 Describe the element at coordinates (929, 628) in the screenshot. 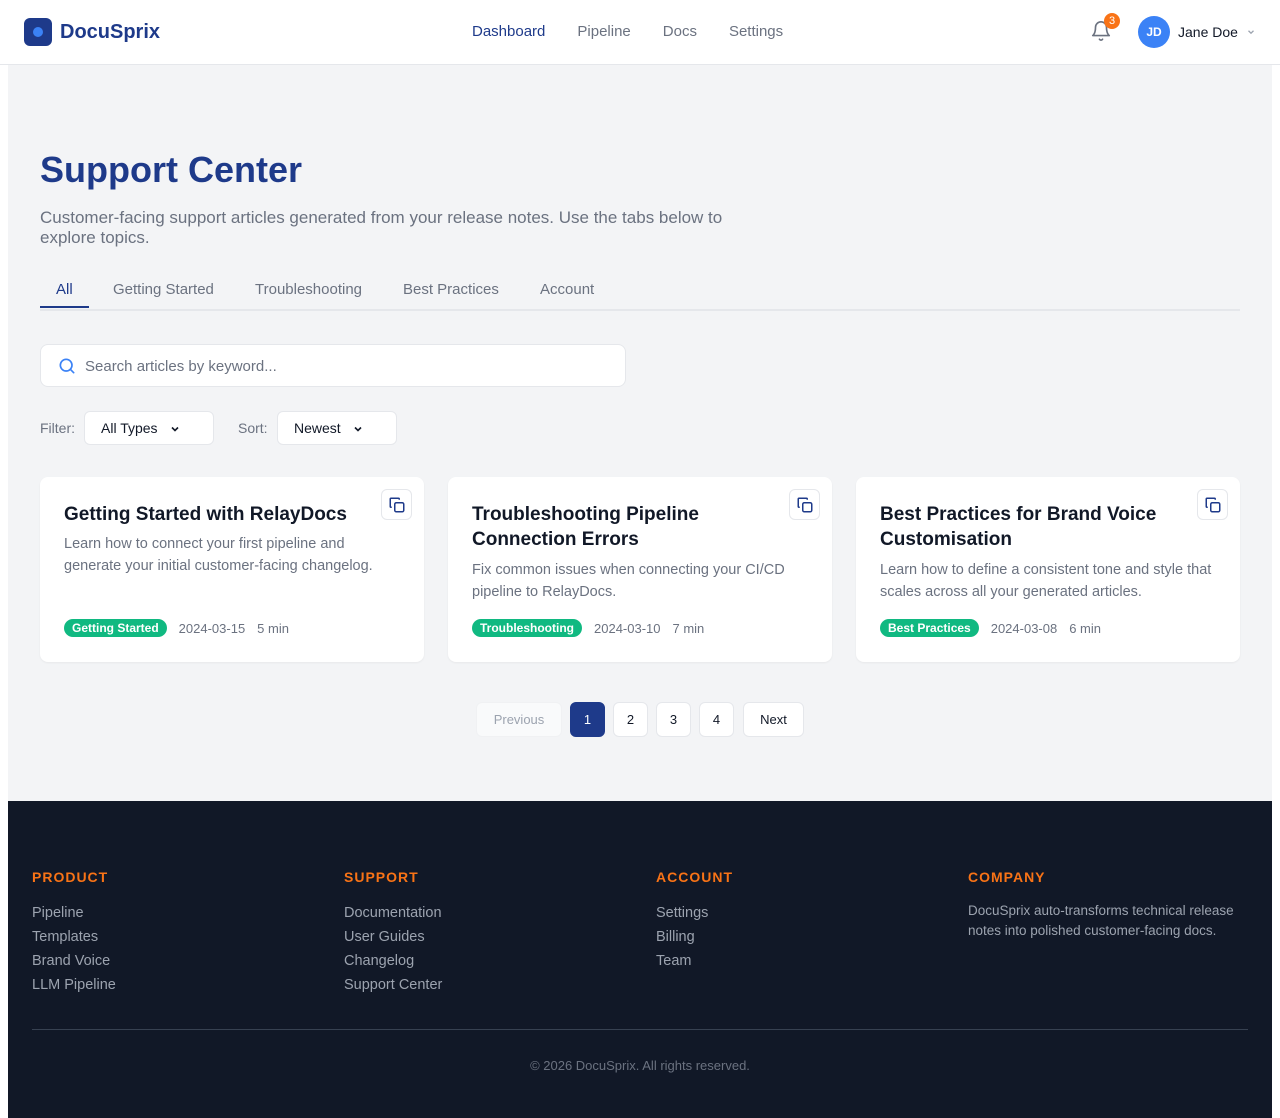

I see `category-badge: Best Practices` at that location.